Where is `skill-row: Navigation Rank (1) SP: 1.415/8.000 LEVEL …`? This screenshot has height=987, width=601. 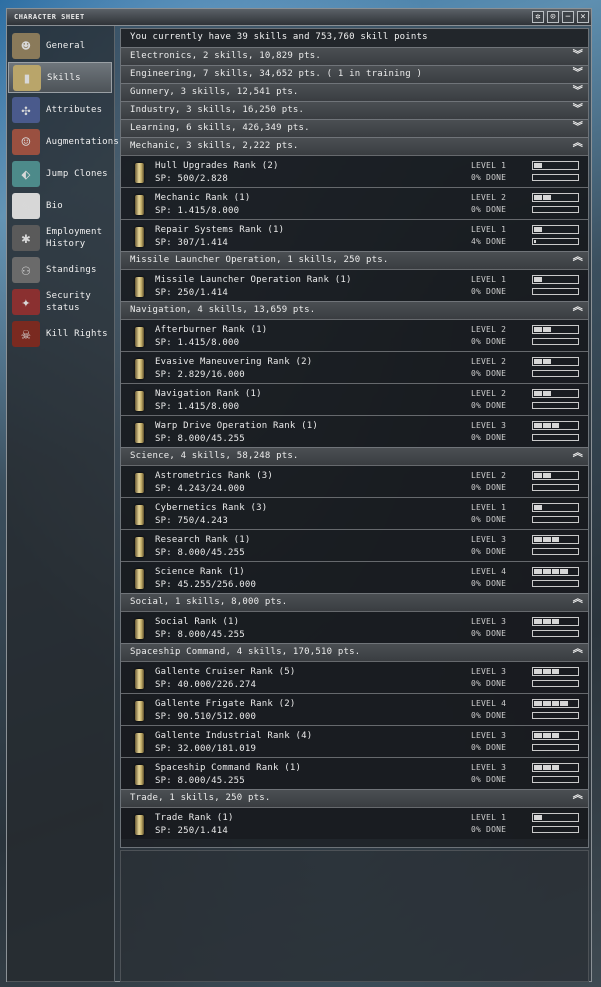
skill-row: Navigation Rank (1) SP: 1.415/8.000 LEVEL … is located at coordinates (354, 399).